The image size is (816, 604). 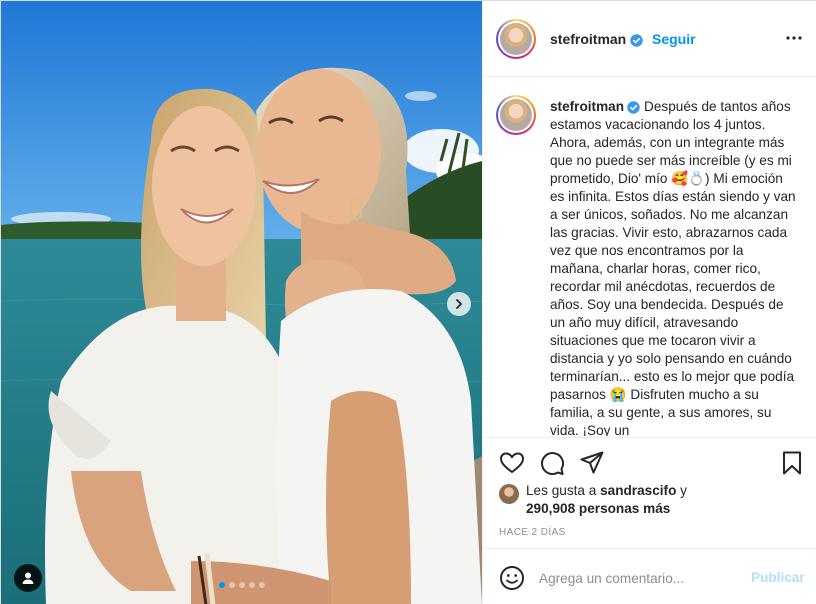 I want to click on add-comment-section: Publicar, so click(x=649, y=576).